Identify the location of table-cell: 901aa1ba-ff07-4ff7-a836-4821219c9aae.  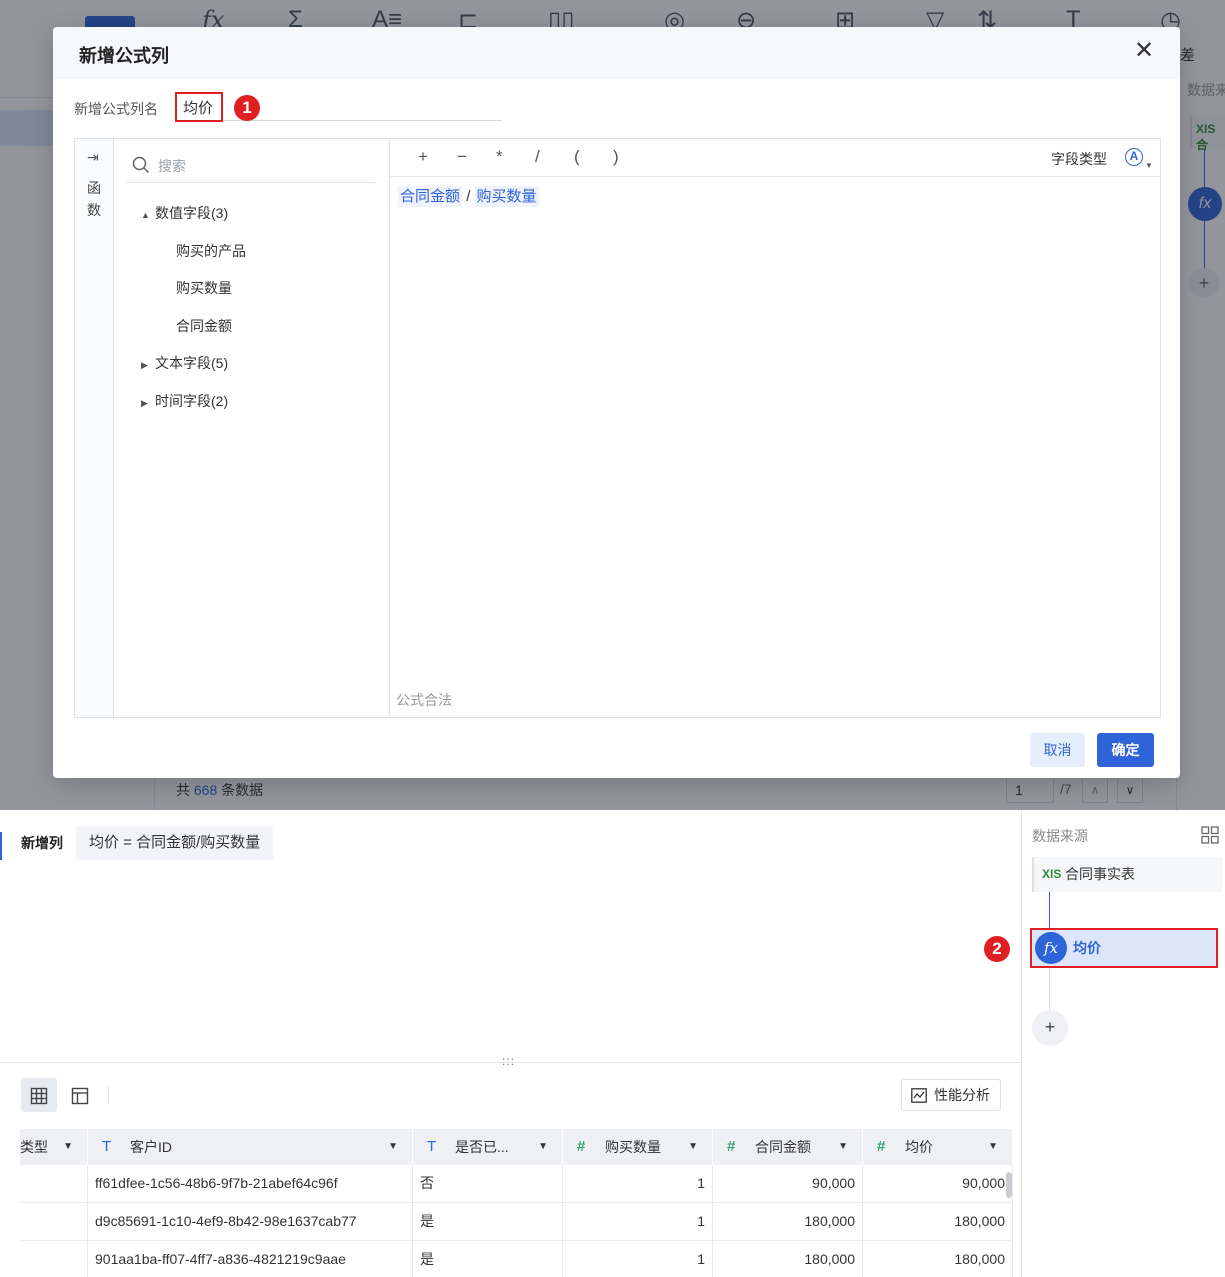
(250, 1259).